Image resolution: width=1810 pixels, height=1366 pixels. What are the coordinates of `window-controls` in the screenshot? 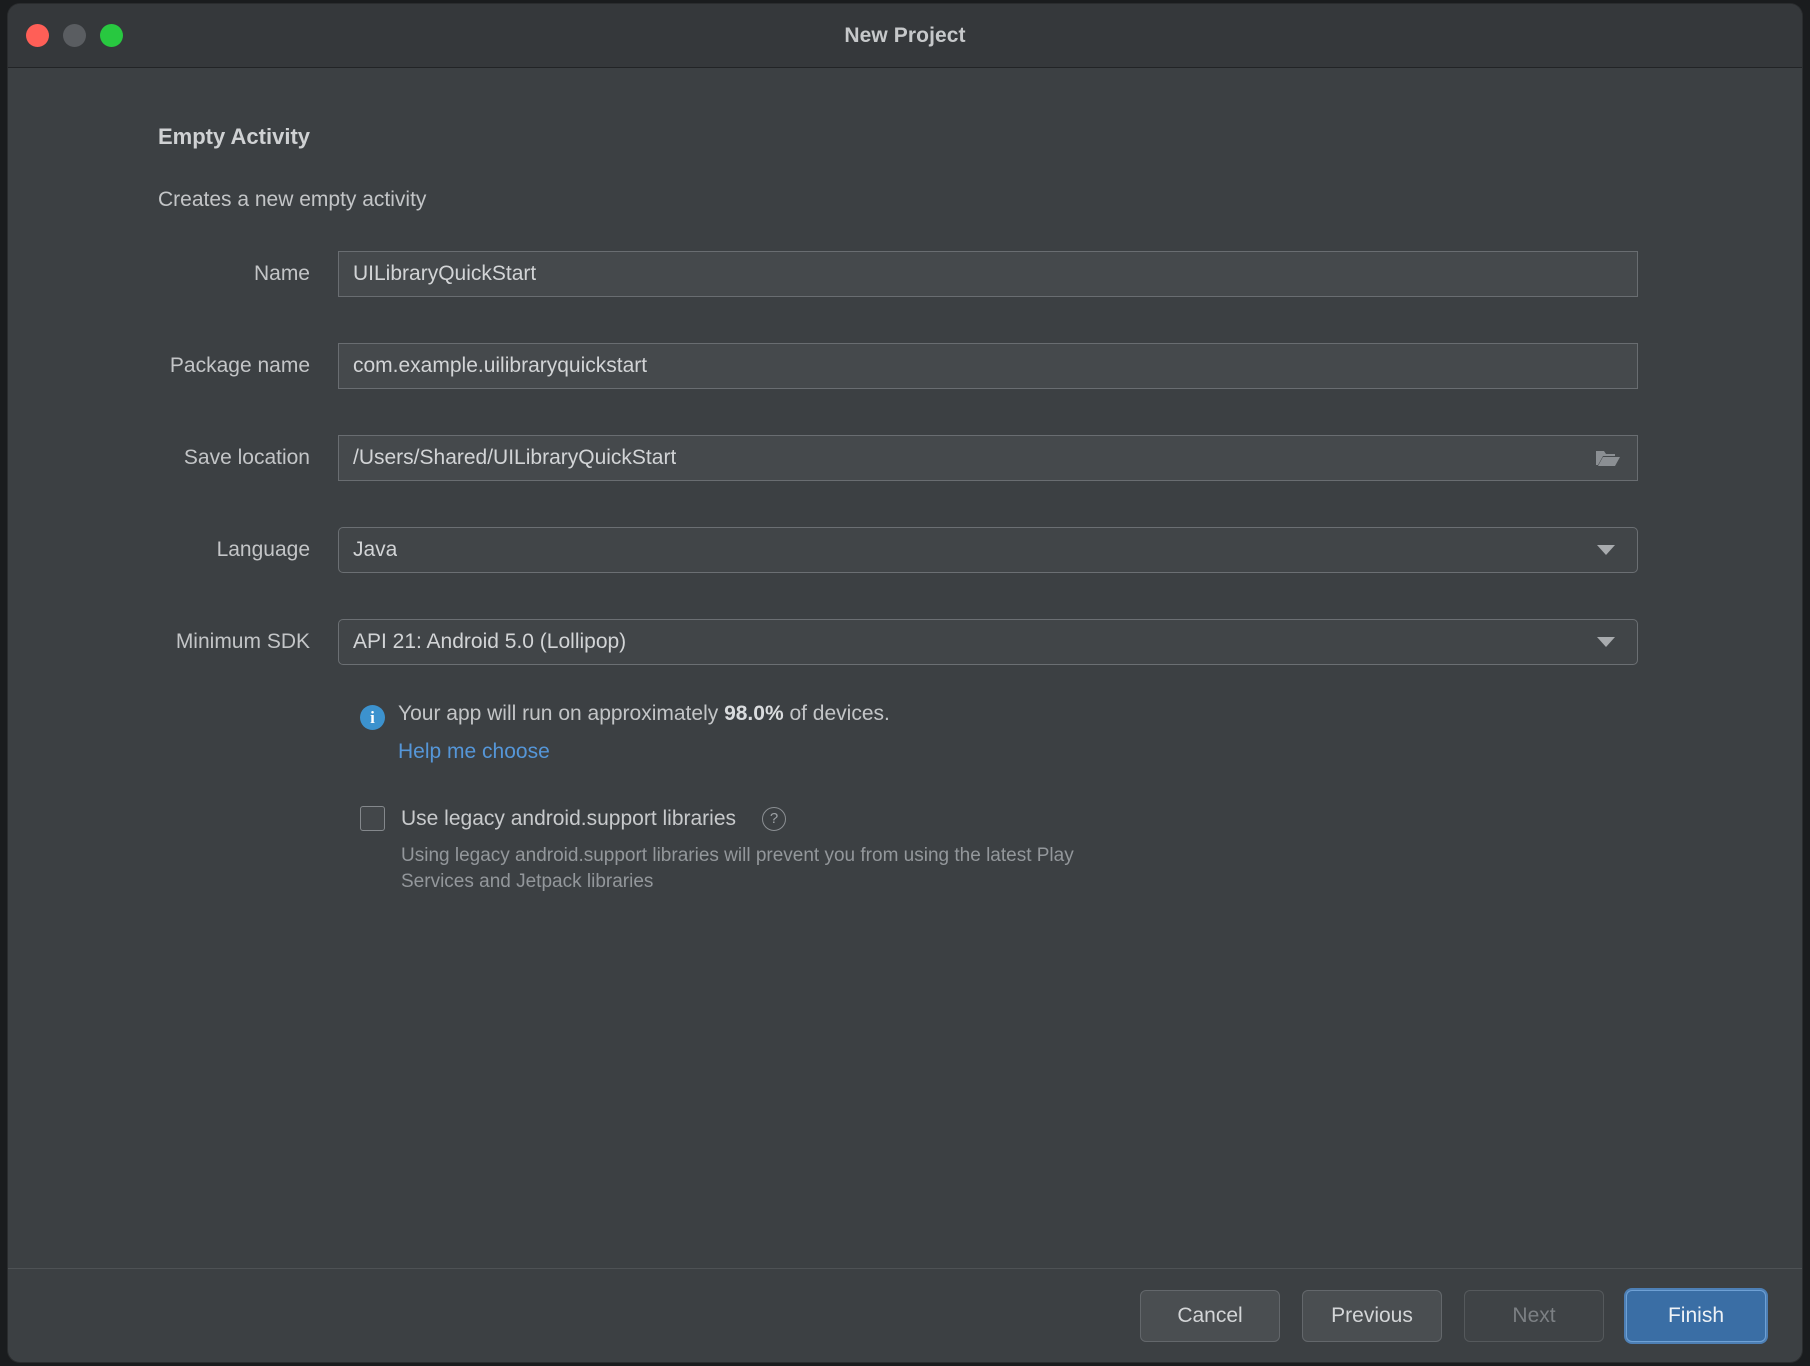 It's located at (74, 35).